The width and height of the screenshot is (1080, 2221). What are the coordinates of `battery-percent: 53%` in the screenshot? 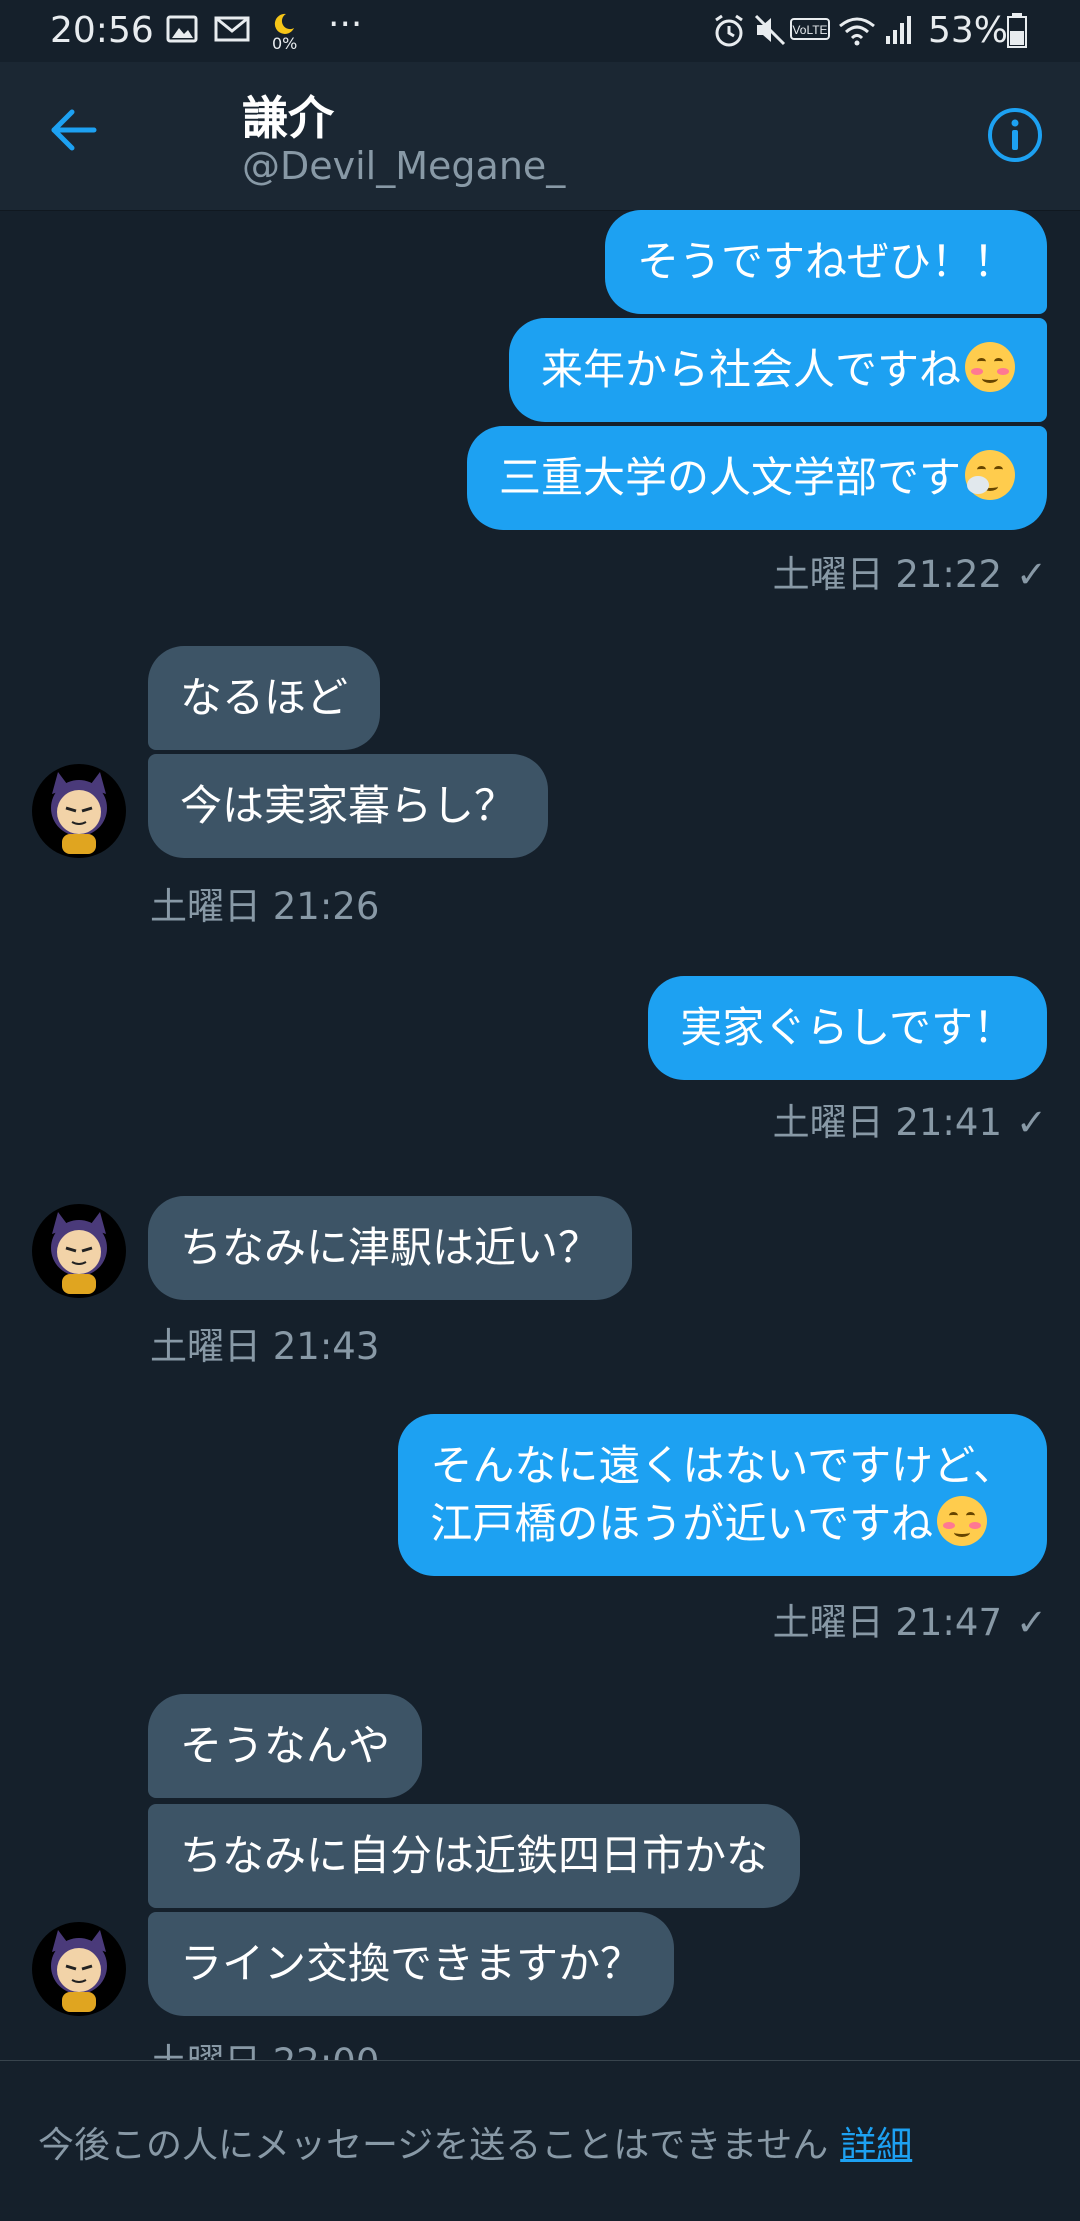 It's located at (968, 30).